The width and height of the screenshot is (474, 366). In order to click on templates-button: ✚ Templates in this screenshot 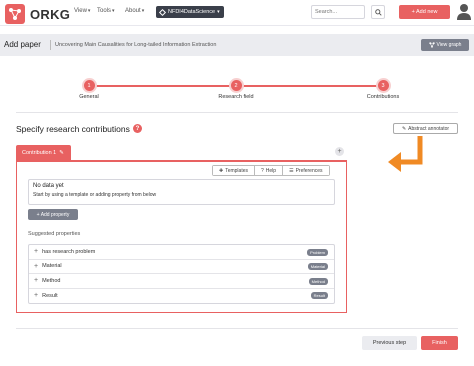, I will do `click(234, 170)`.